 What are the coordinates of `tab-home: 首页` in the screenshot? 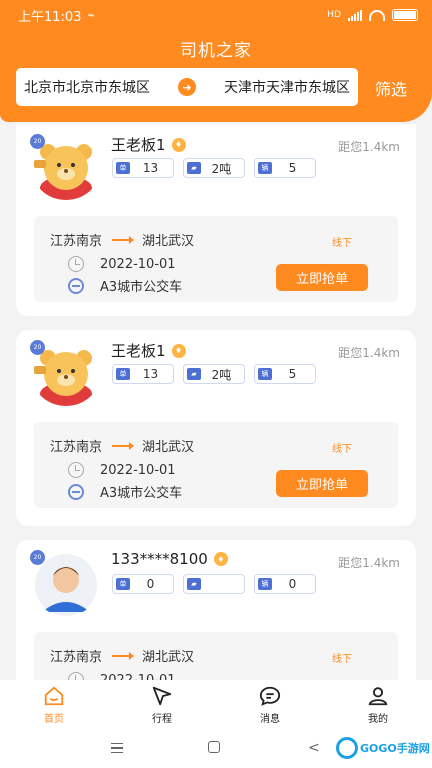 It's located at (54, 705).